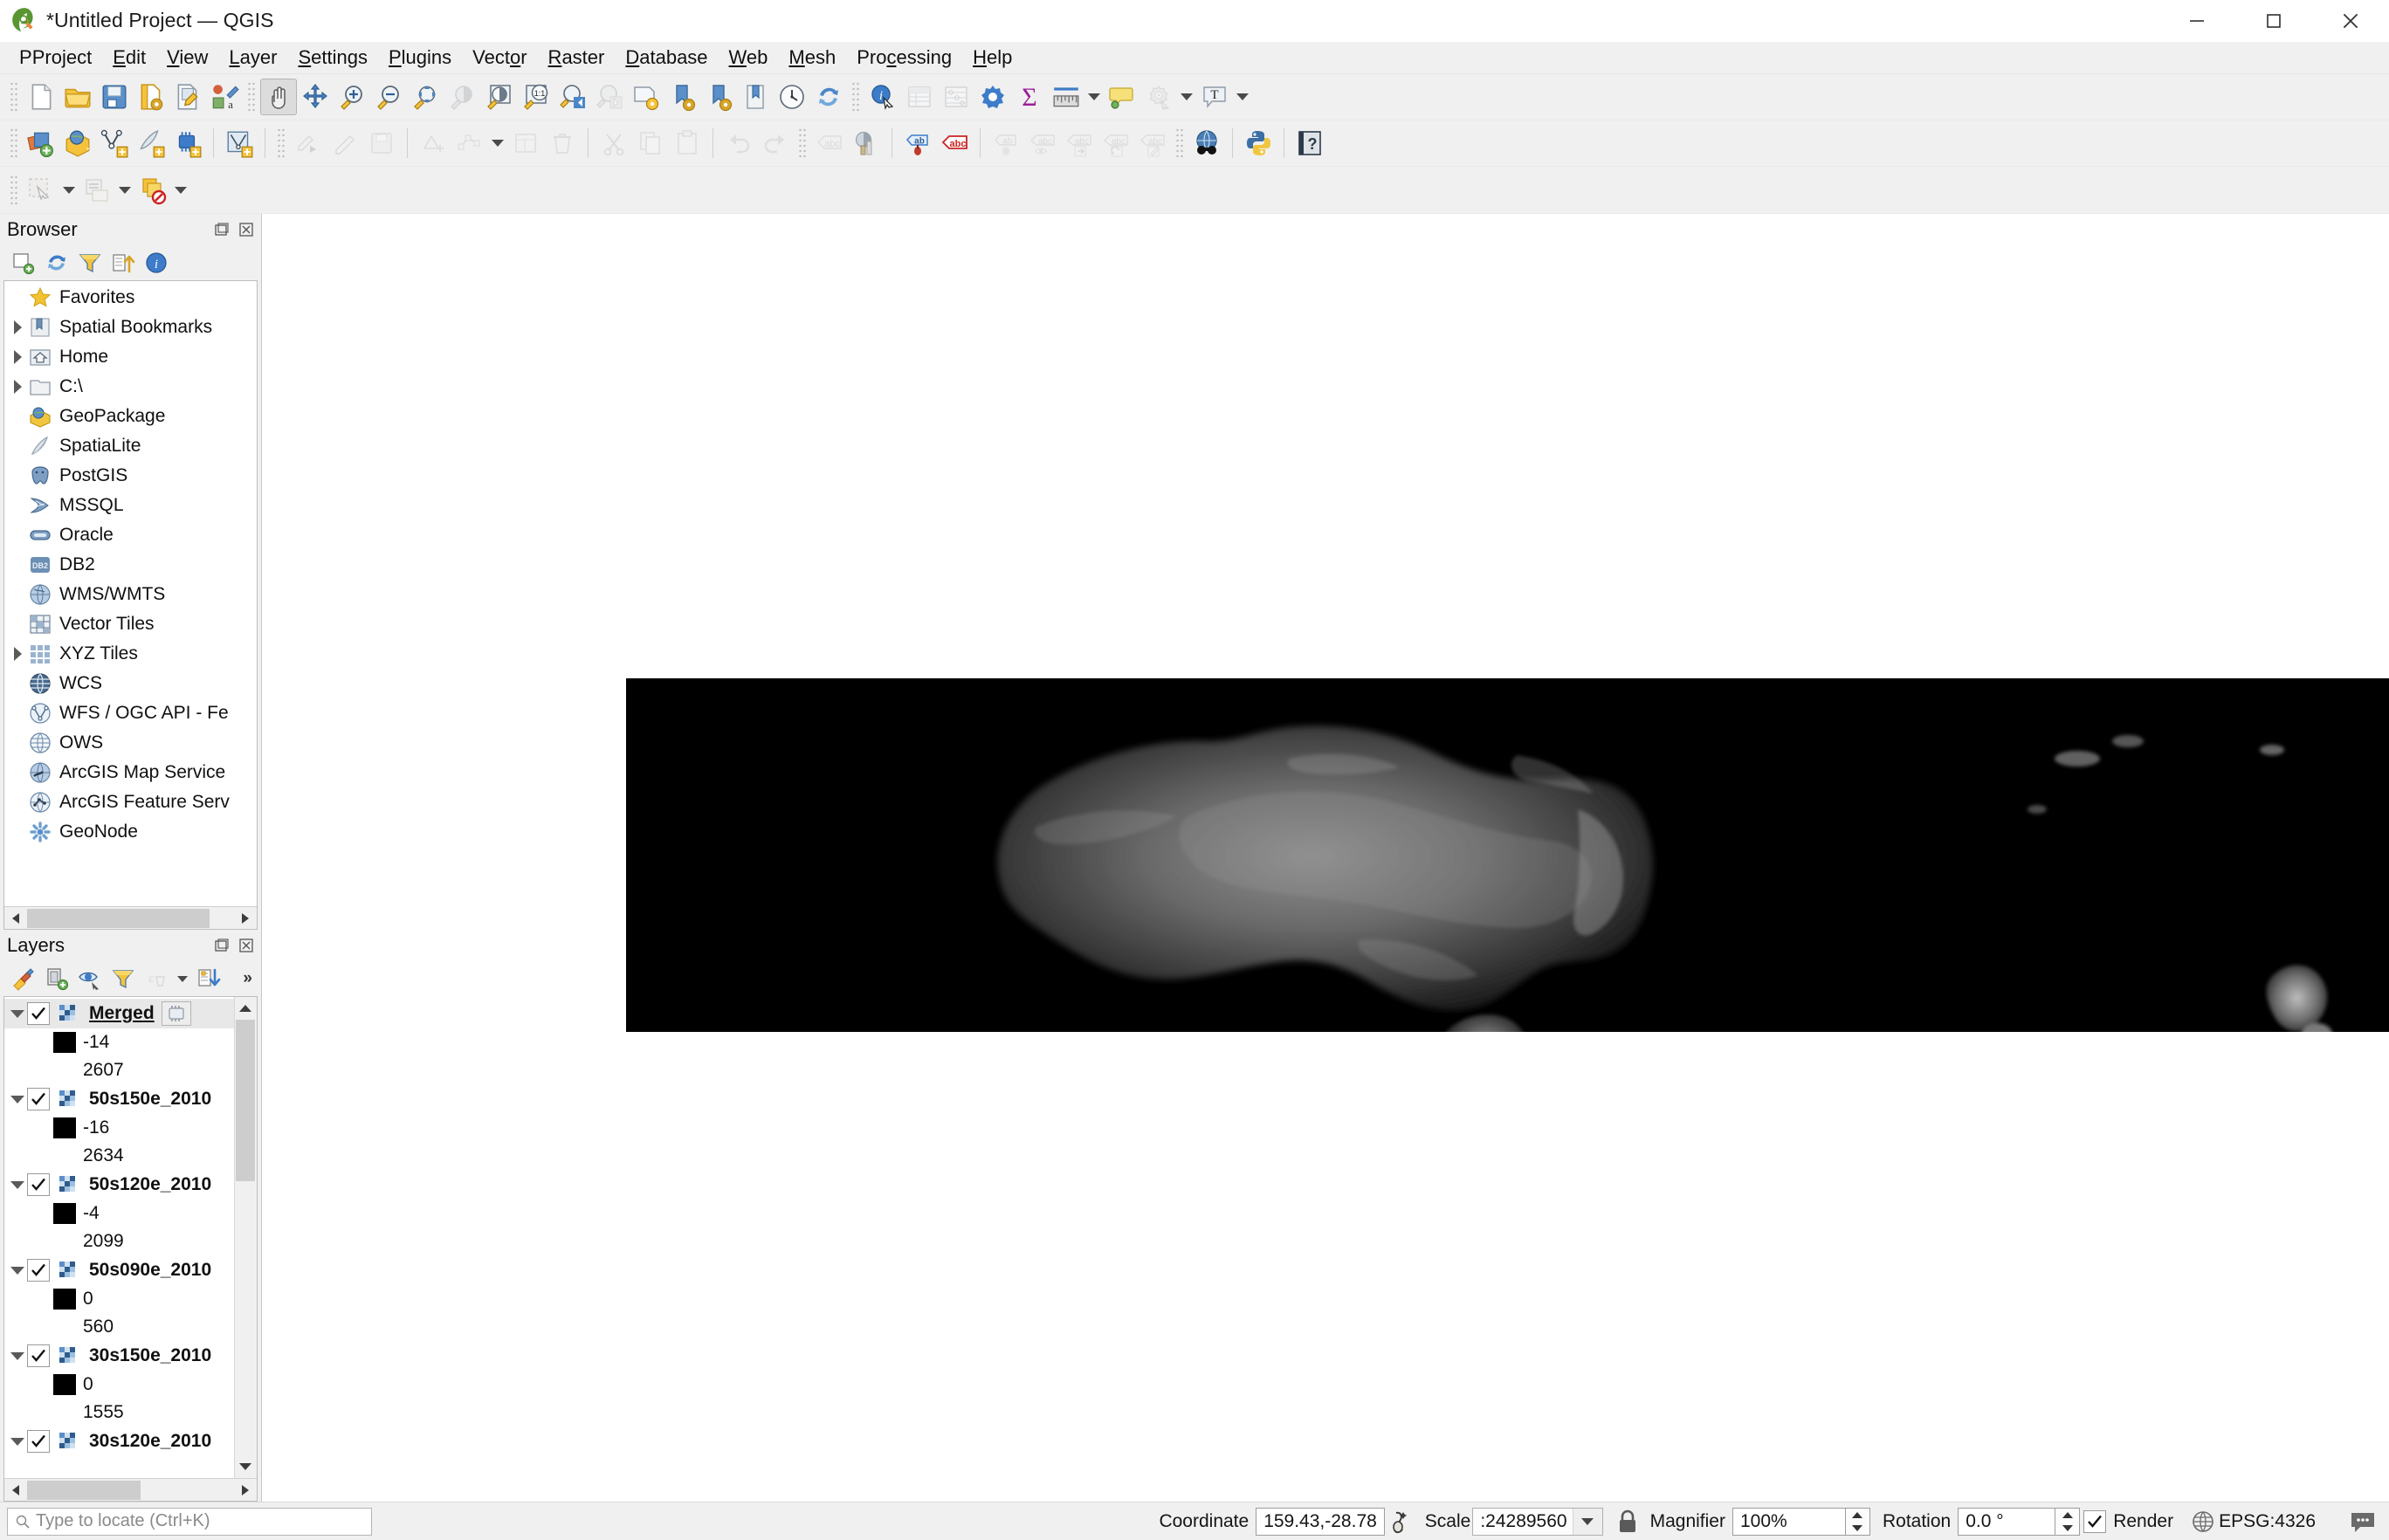 The width and height of the screenshot is (2389, 1540). Describe the element at coordinates (187, 58) in the screenshot. I see `menu-view: View` at that location.